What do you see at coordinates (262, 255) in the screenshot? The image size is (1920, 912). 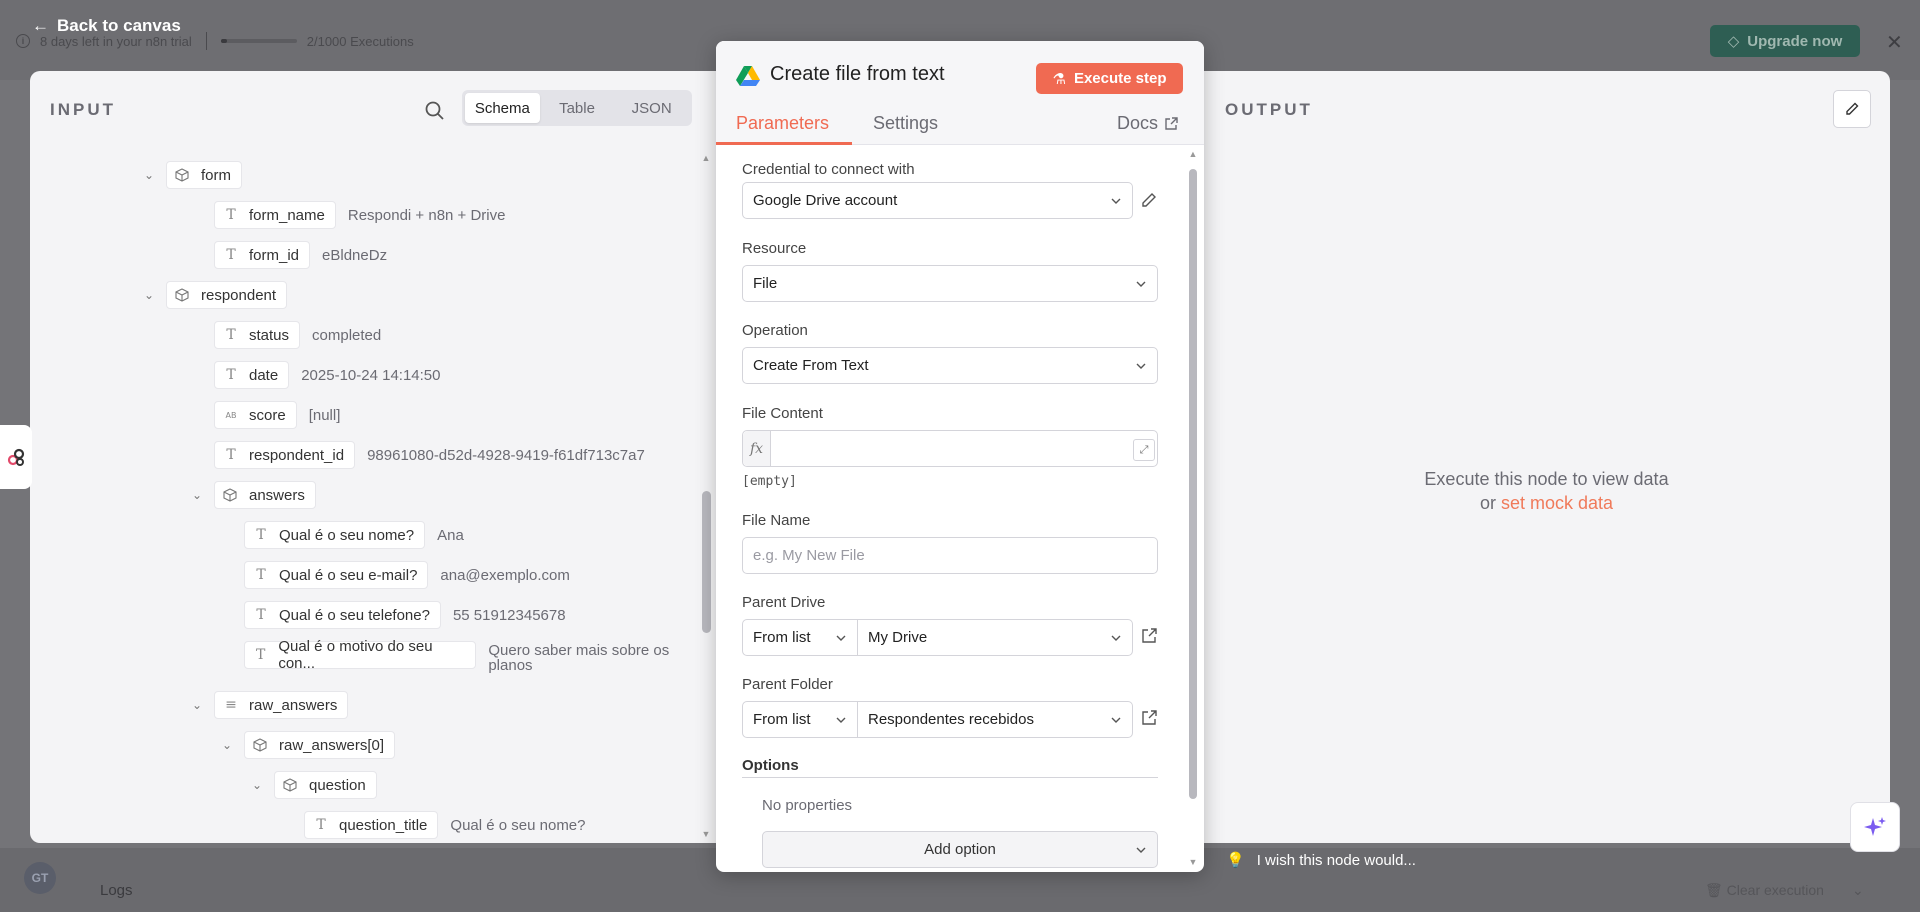 I see `schema-field-pill: Tform_id` at bounding box center [262, 255].